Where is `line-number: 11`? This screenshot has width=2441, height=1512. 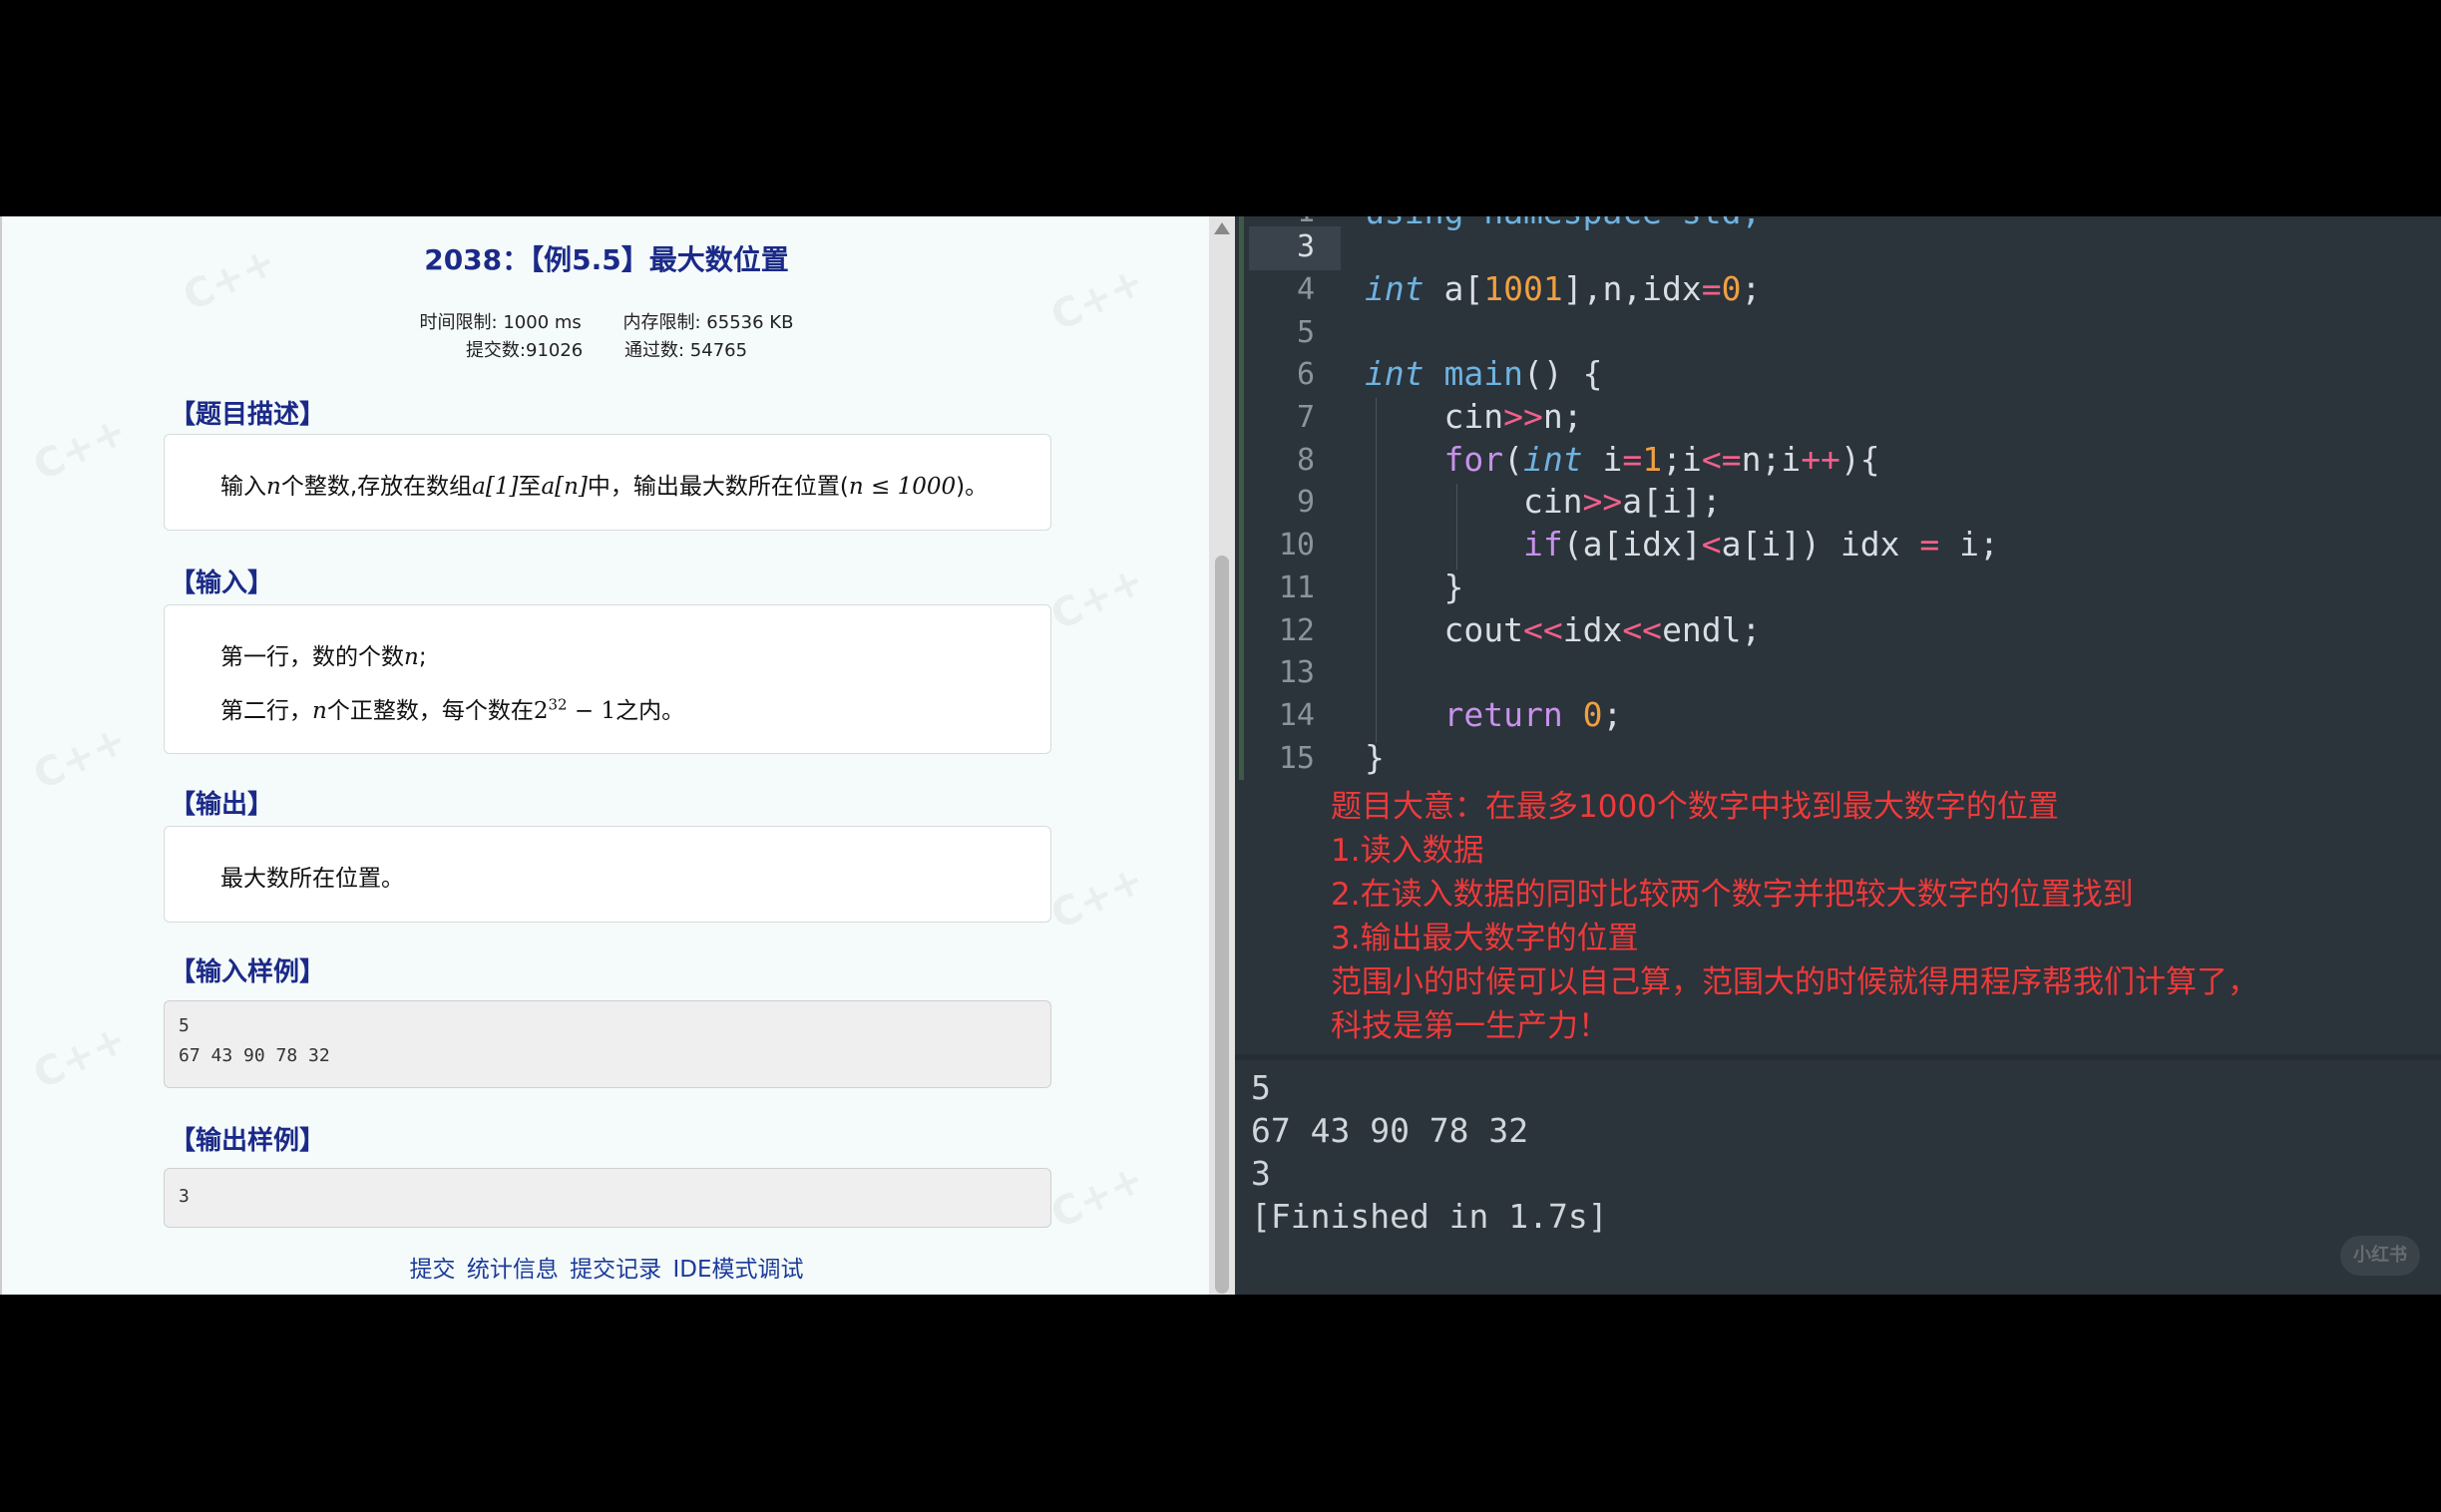
line-number: 11 is located at coordinates (1296, 587).